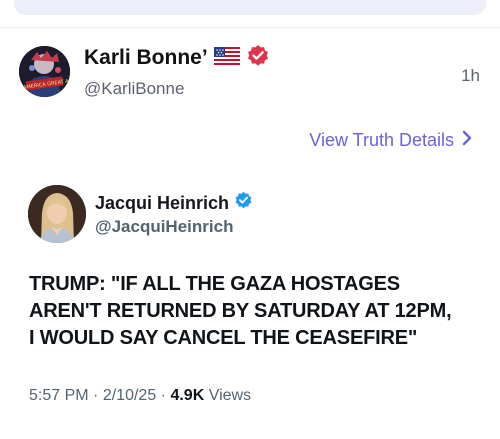 This screenshot has width=500, height=439. What do you see at coordinates (250, 27) in the screenshot?
I see `divider` at bounding box center [250, 27].